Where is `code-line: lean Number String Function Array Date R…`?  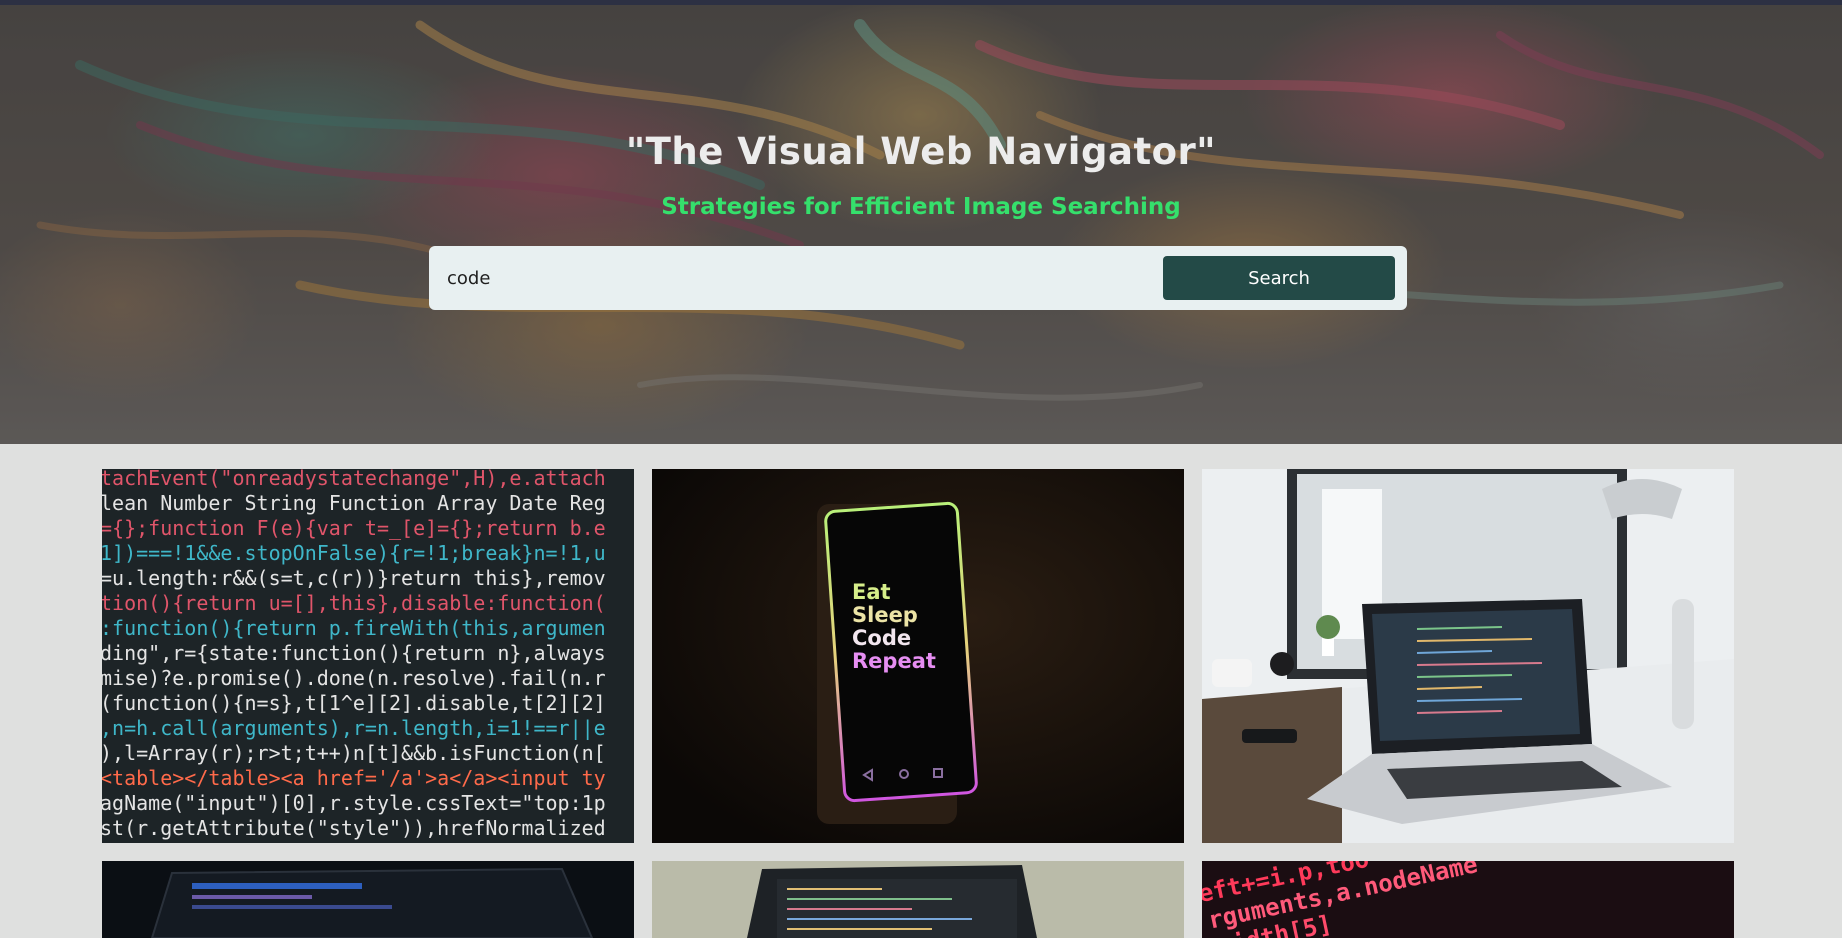 code-line: lean Number String Function Array Date R… is located at coordinates (354, 503).